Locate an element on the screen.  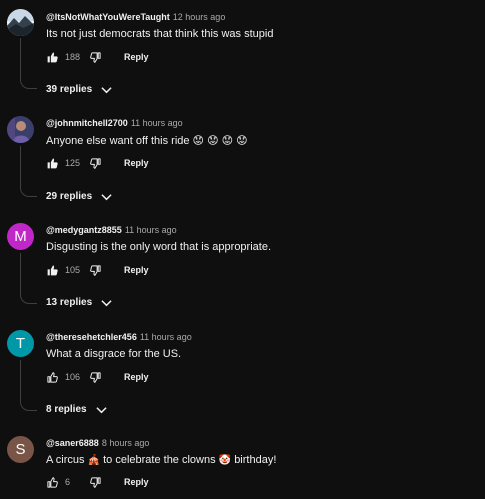
comment-author: @theresehetchler456 is located at coordinates (91, 337).